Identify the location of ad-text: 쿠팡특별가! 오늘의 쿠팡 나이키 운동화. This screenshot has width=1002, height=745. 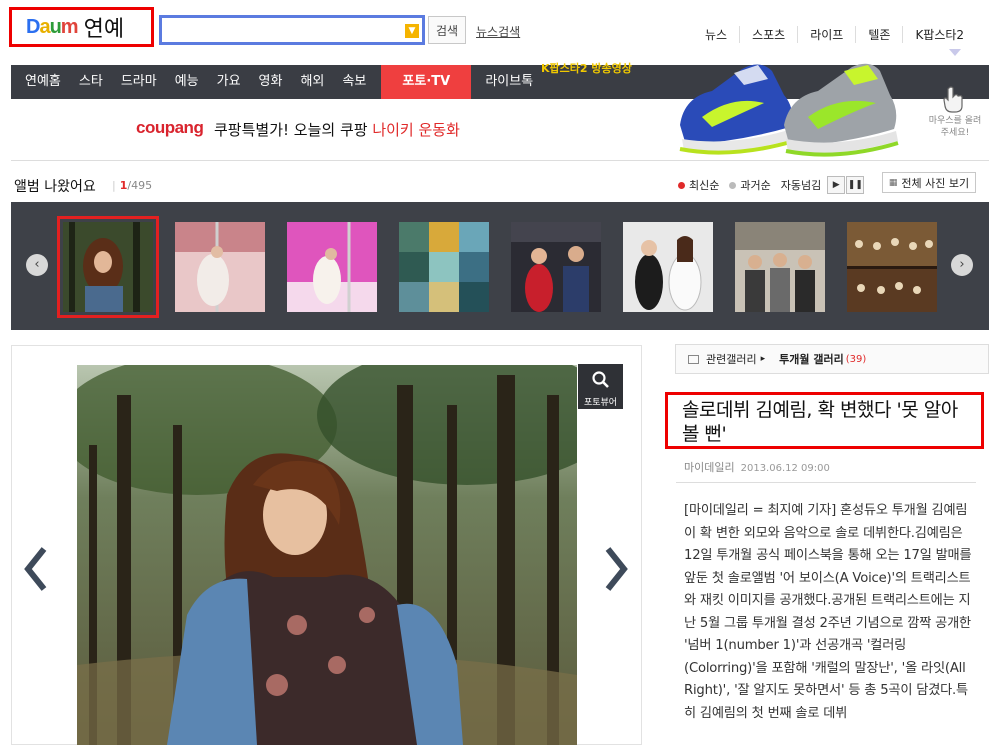
(337, 129).